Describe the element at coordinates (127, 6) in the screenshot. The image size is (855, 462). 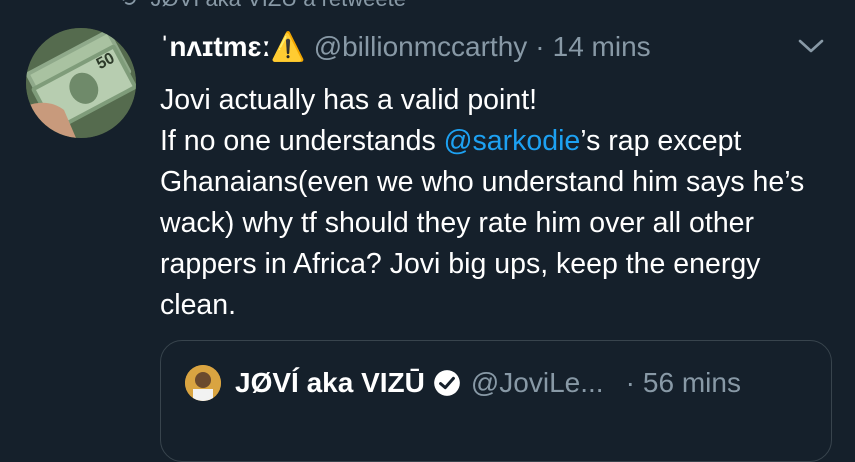
I see `retweet-icon: ⟲` at that location.